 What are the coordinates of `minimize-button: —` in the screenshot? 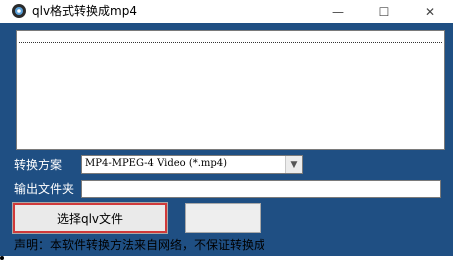 It's located at (338, 11).